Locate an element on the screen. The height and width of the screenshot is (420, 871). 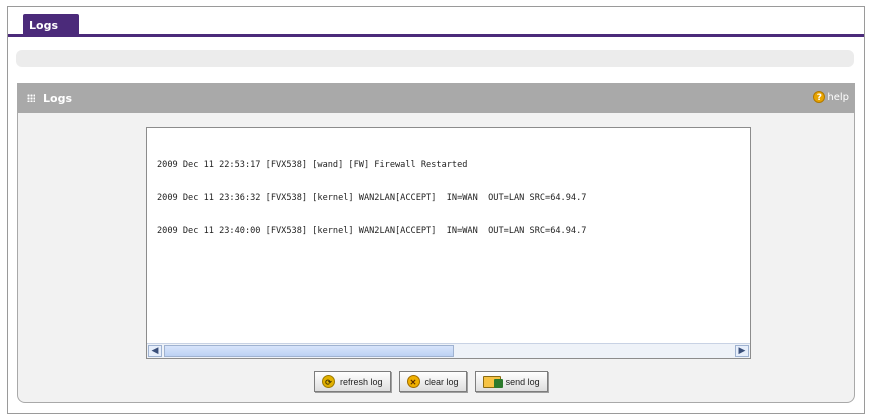
scroll-thumb is located at coordinates (309, 351).